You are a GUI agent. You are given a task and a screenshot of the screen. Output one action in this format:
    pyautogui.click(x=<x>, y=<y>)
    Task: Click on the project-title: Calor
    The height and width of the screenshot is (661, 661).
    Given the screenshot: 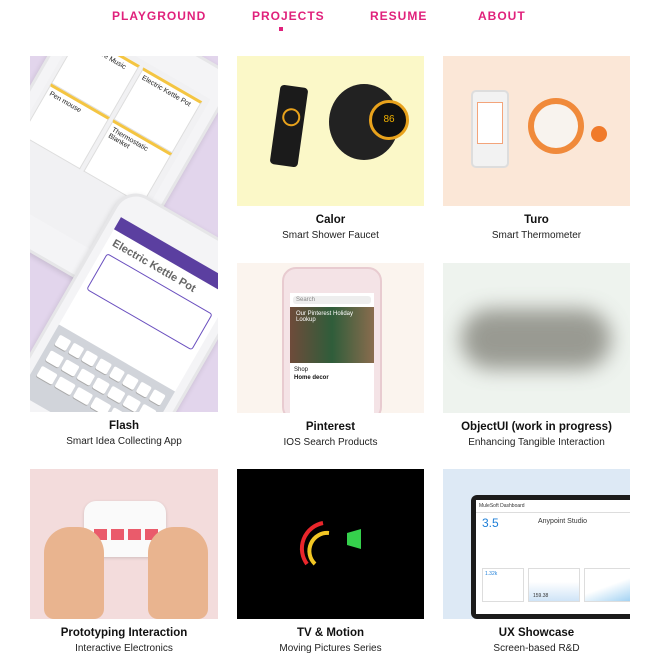 What is the action you would take?
    pyautogui.click(x=330, y=220)
    